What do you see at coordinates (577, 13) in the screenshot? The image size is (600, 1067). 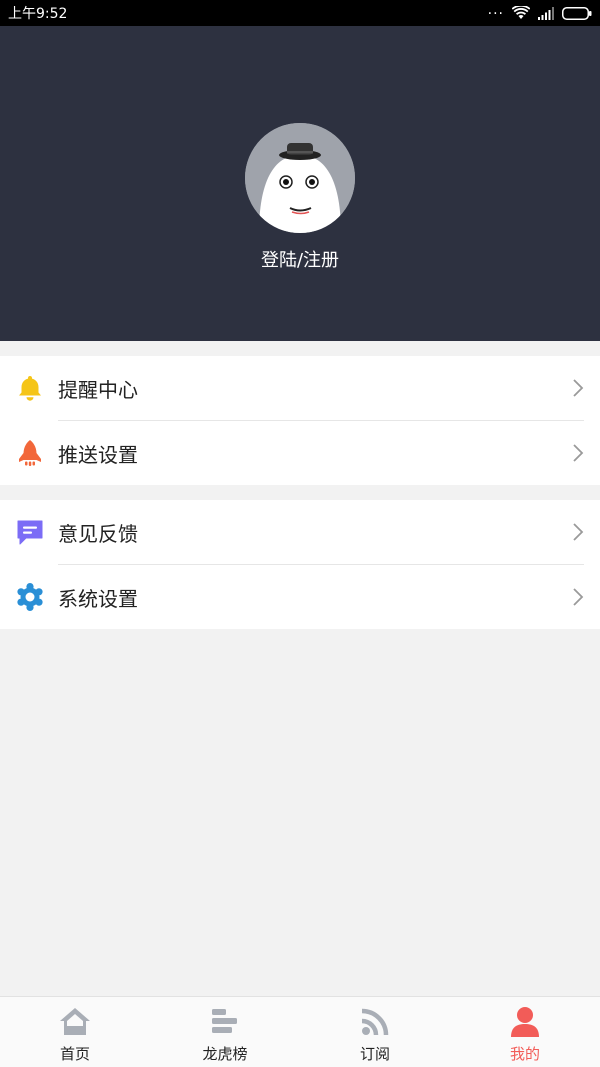 I see `battery-icon` at bounding box center [577, 13].